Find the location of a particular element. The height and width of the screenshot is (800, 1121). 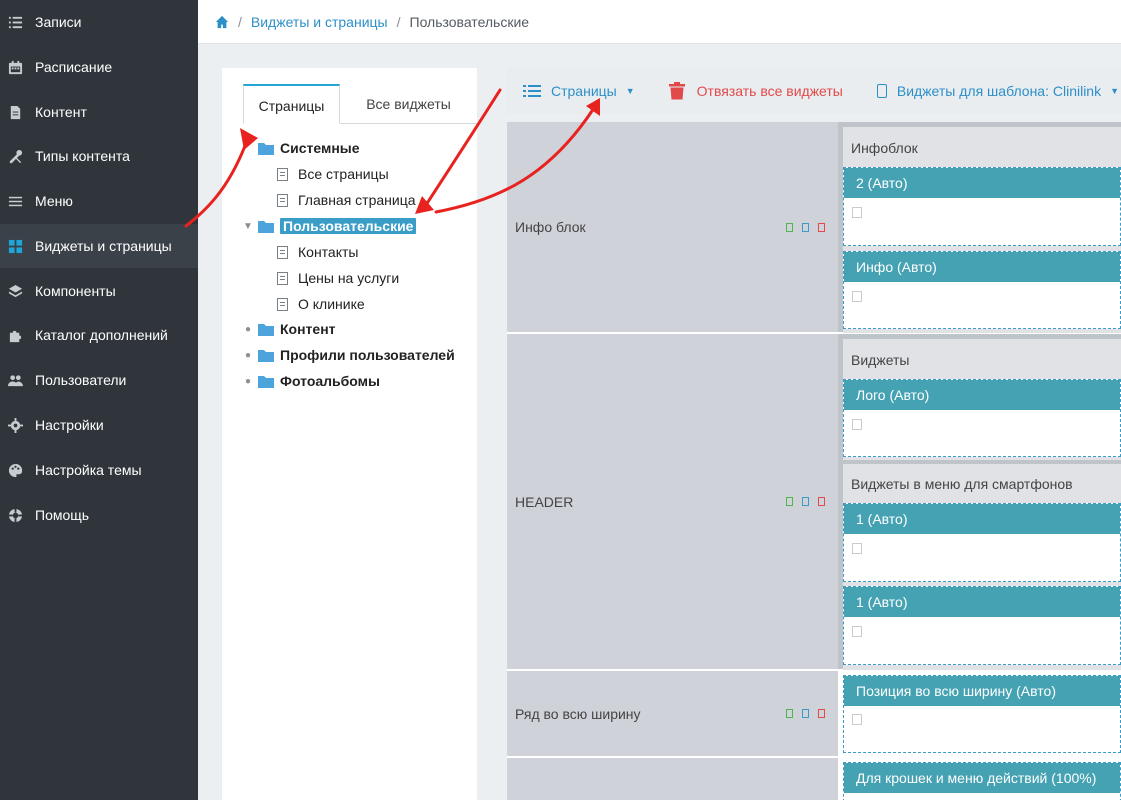

collapse-icon: ▼ is located at coordinates (248, 226).